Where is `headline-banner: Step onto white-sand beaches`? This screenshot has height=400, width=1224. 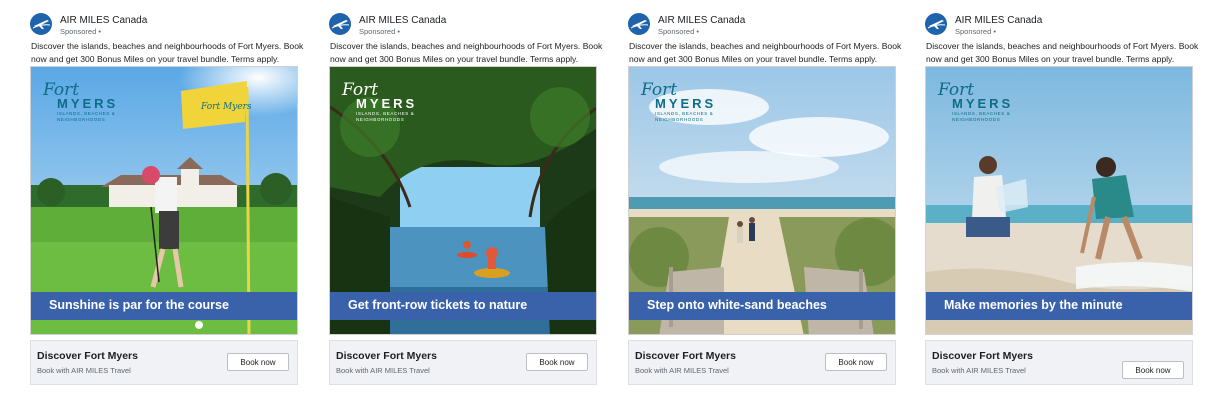 headline-banner: Step onto white-sand beaches is located at coordinates (762, 306).